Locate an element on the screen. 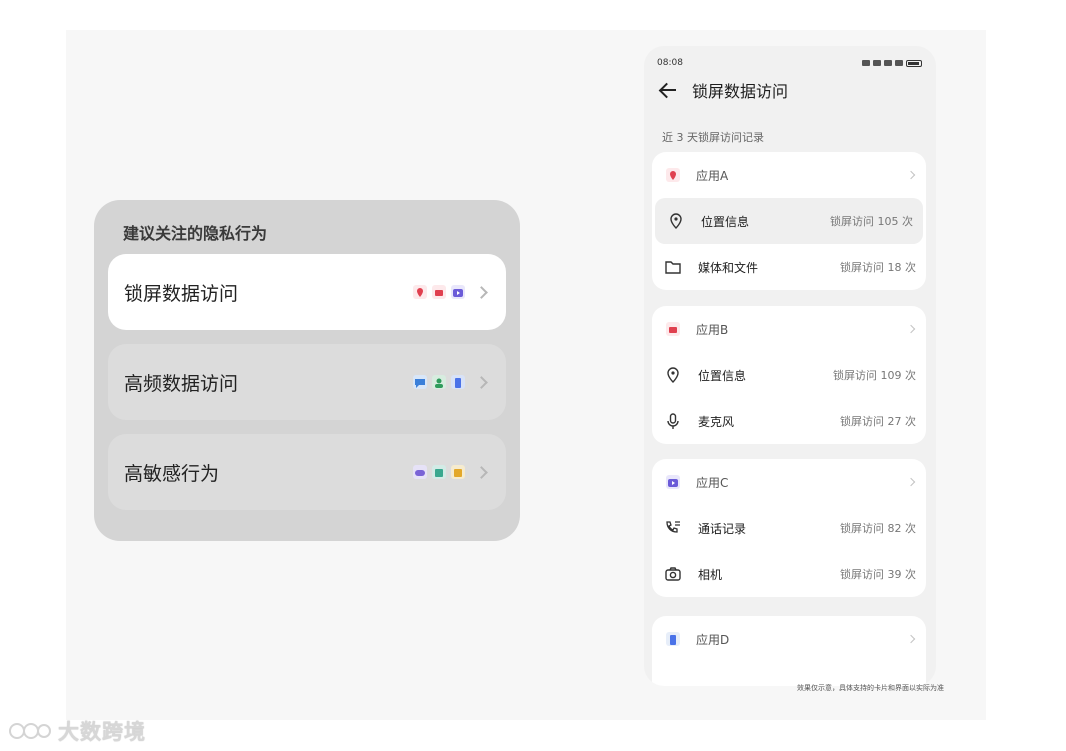  status-bar: 08:08 is located at coordinates (789, 63).